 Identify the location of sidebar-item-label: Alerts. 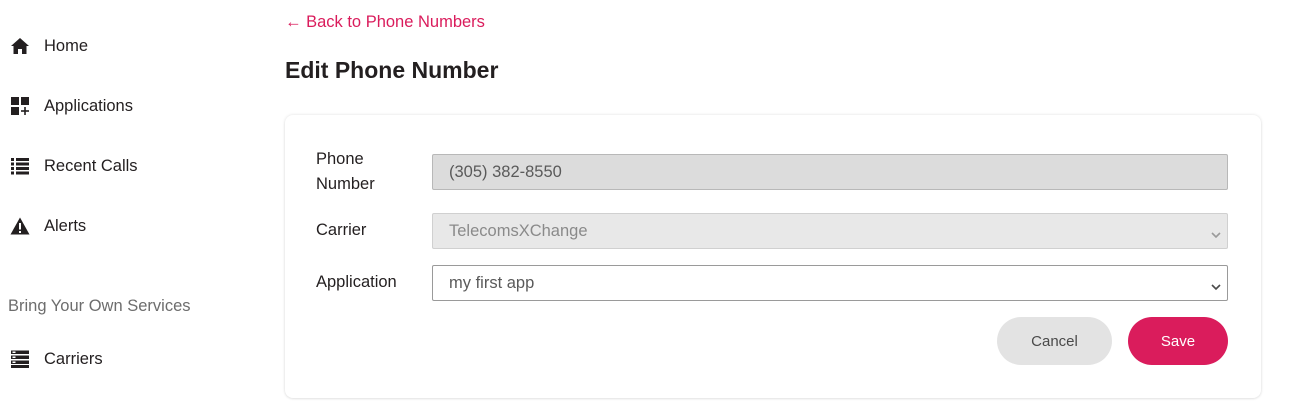
(65, 225).